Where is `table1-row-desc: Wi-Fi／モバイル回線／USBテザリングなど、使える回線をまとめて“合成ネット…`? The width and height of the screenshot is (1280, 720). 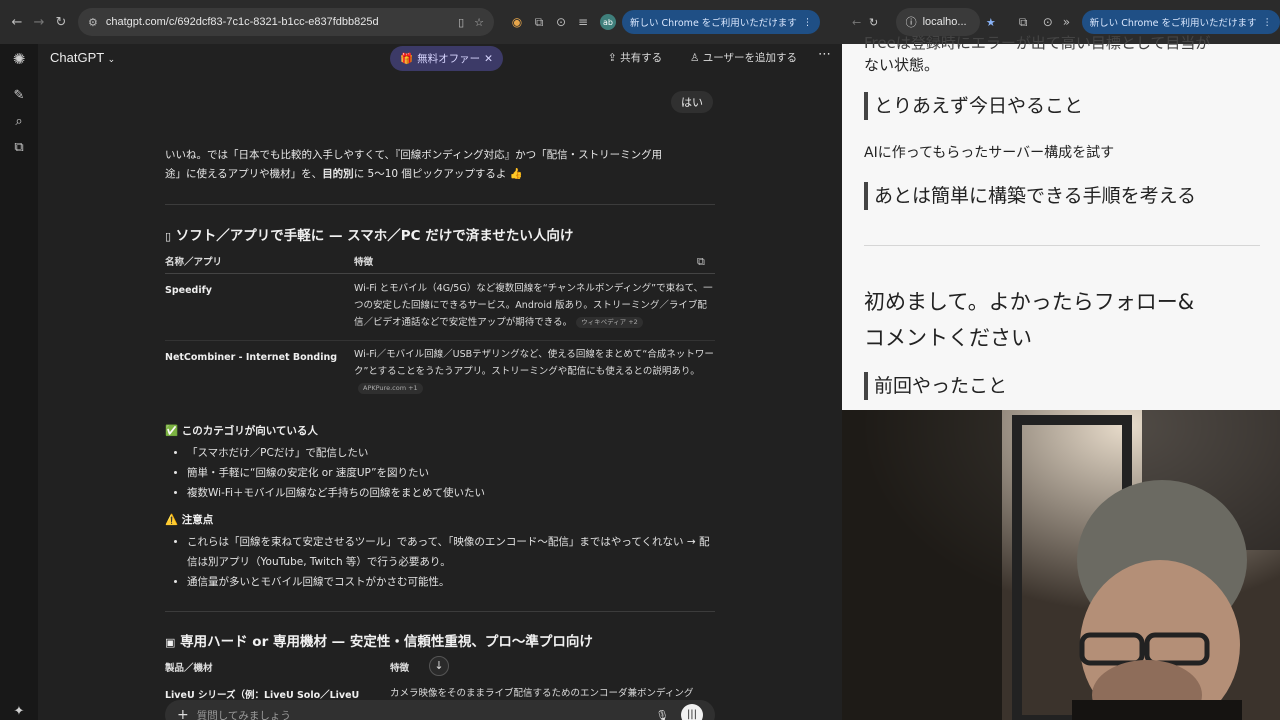
table1-row-desc: Wi-Fi／モバイル回線／USBテザリングなど、使える回線をまとめて“合成ネット… is located at coordinates (534, 371).